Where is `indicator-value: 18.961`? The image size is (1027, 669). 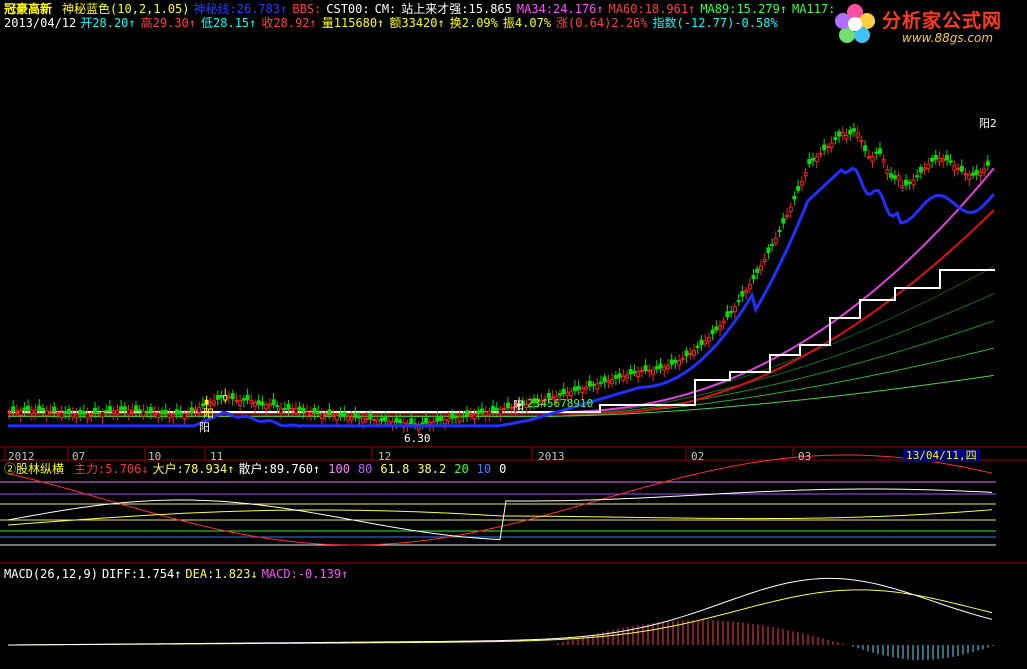 indicator-value: 18.961 is located at coordinates (666, 9).